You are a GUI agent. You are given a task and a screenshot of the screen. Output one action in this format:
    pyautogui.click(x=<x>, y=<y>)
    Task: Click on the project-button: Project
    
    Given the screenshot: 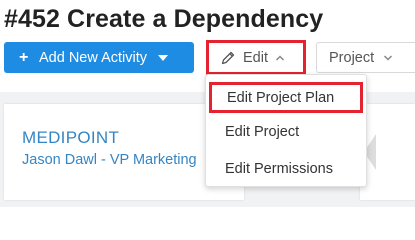 What is the action you would take?
    pyautogui.click(x=365, y=57)
    